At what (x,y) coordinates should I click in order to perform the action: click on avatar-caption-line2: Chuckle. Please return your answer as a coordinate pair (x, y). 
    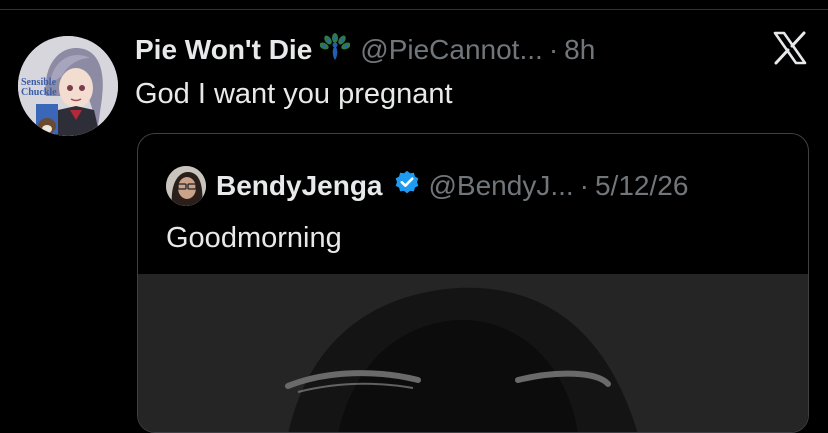
    Looking at the image, I should click on (39, 92).